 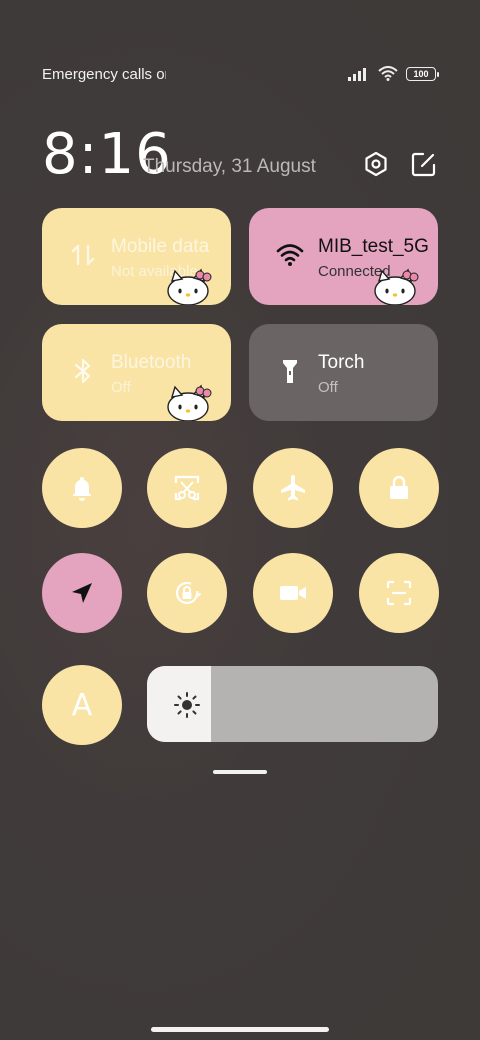 I want to click on scan-icon, so click(x=399, y=593).